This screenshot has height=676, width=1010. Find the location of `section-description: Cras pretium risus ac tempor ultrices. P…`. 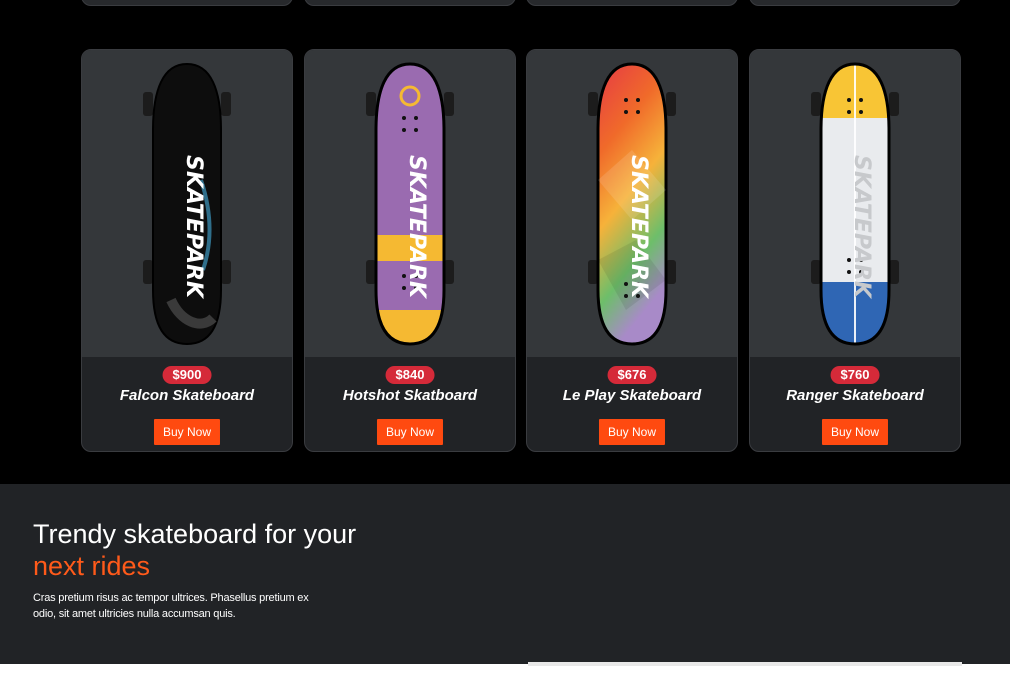

section-description: Cras pretium risus ac tempor ultrices. P… is located at coordinates (171, 606).